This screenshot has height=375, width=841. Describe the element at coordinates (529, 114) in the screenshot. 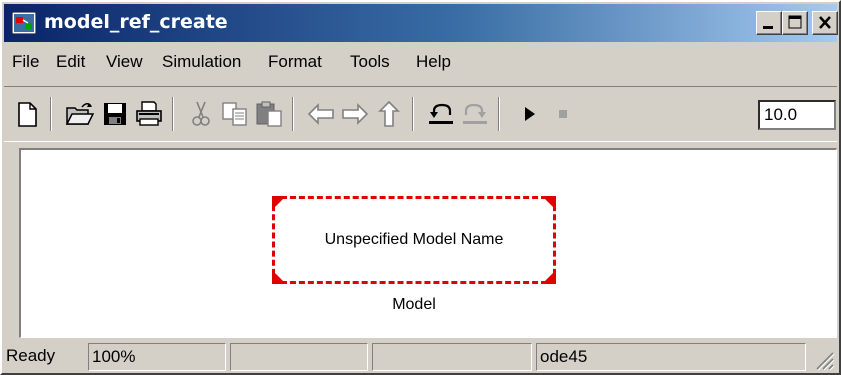

I see `start-simulation-icon` at that location.